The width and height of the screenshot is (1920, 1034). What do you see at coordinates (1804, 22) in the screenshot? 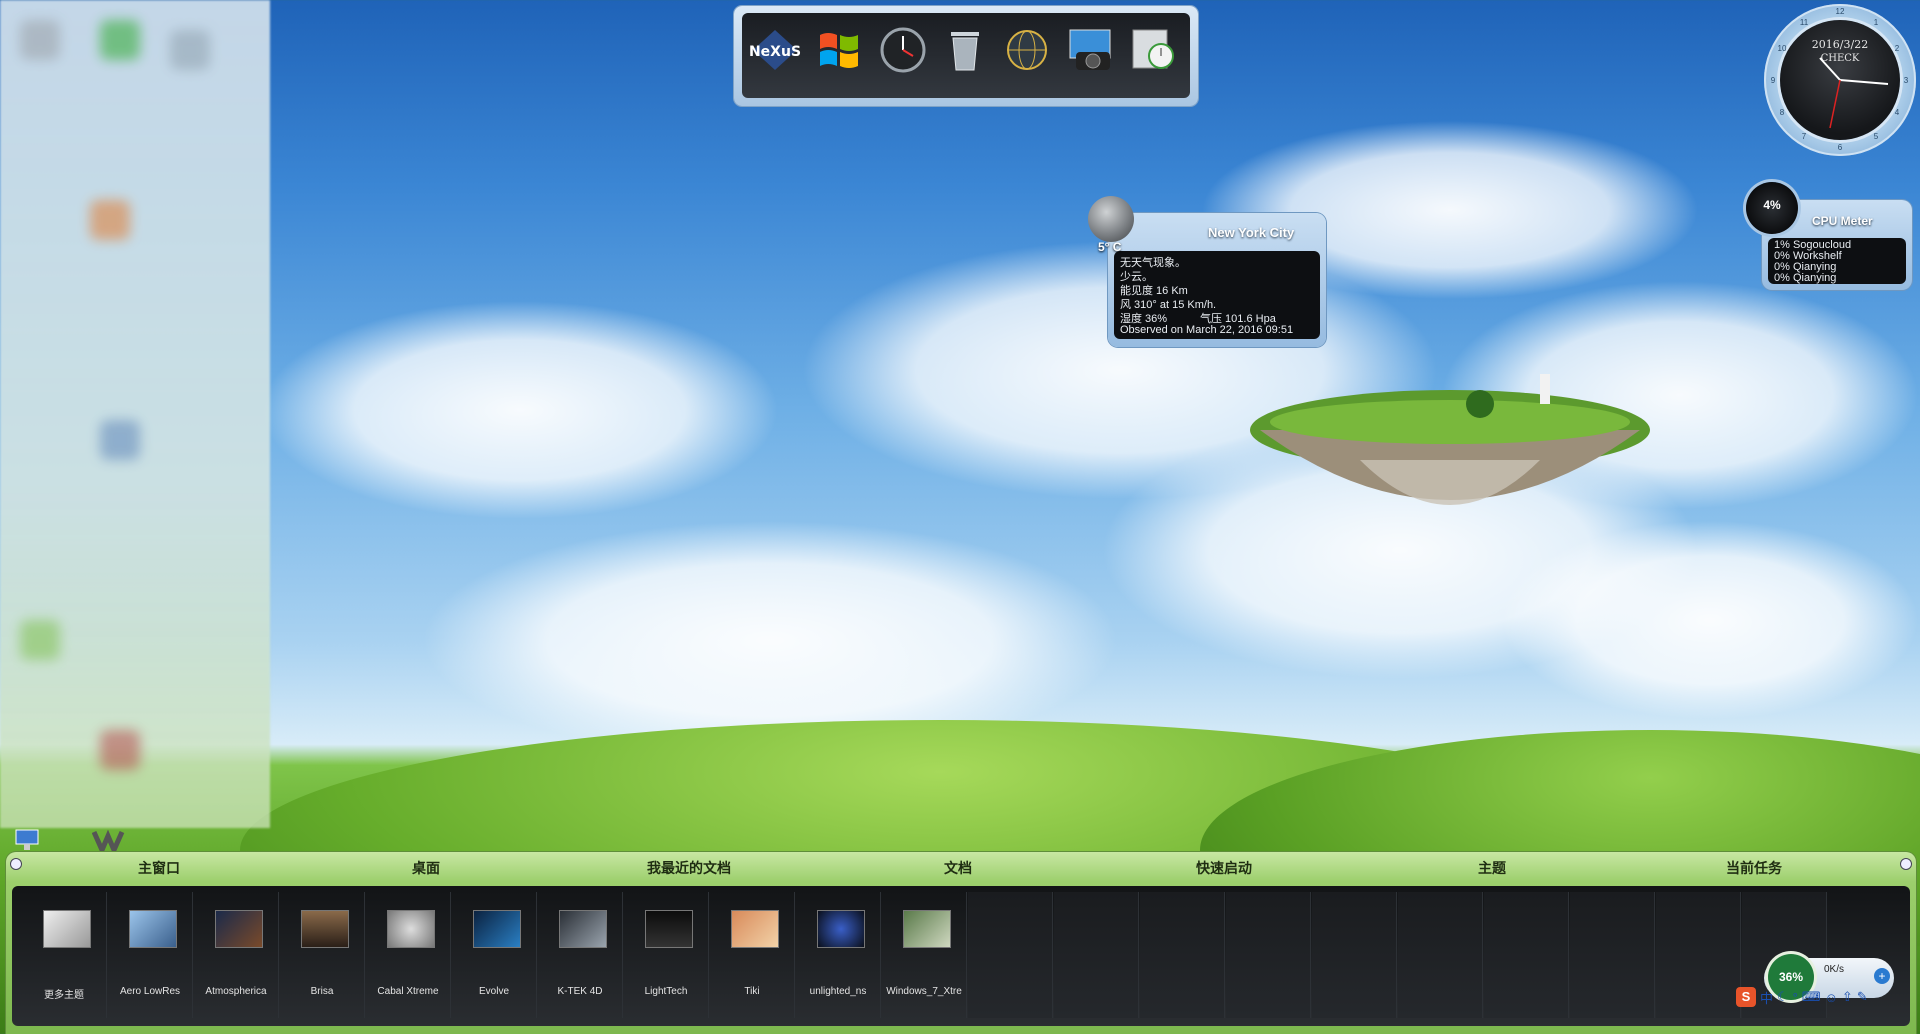
I see `clock-number: 11` at bounding box center [1804, 22].